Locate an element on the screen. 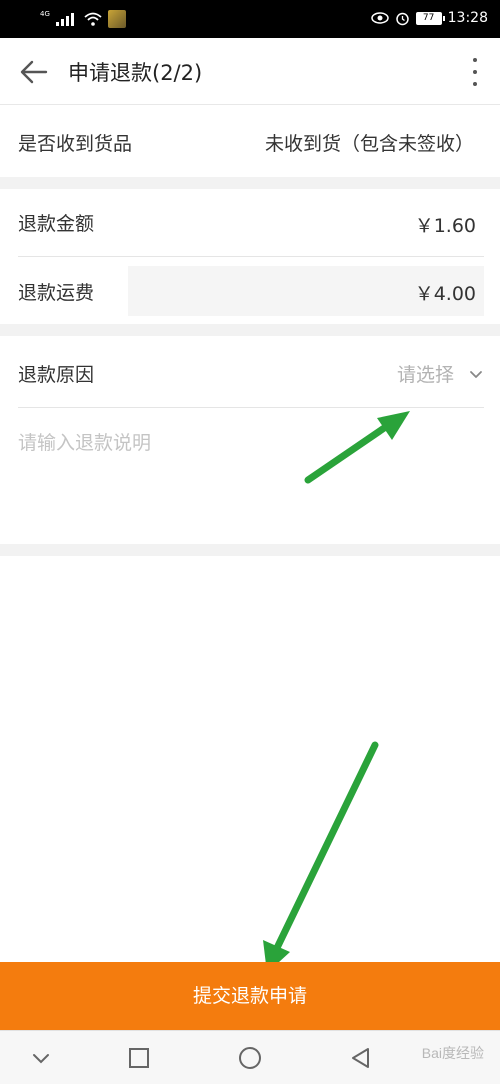  refund-amount-label: 退款金额 is located at coordinates (56, 224).